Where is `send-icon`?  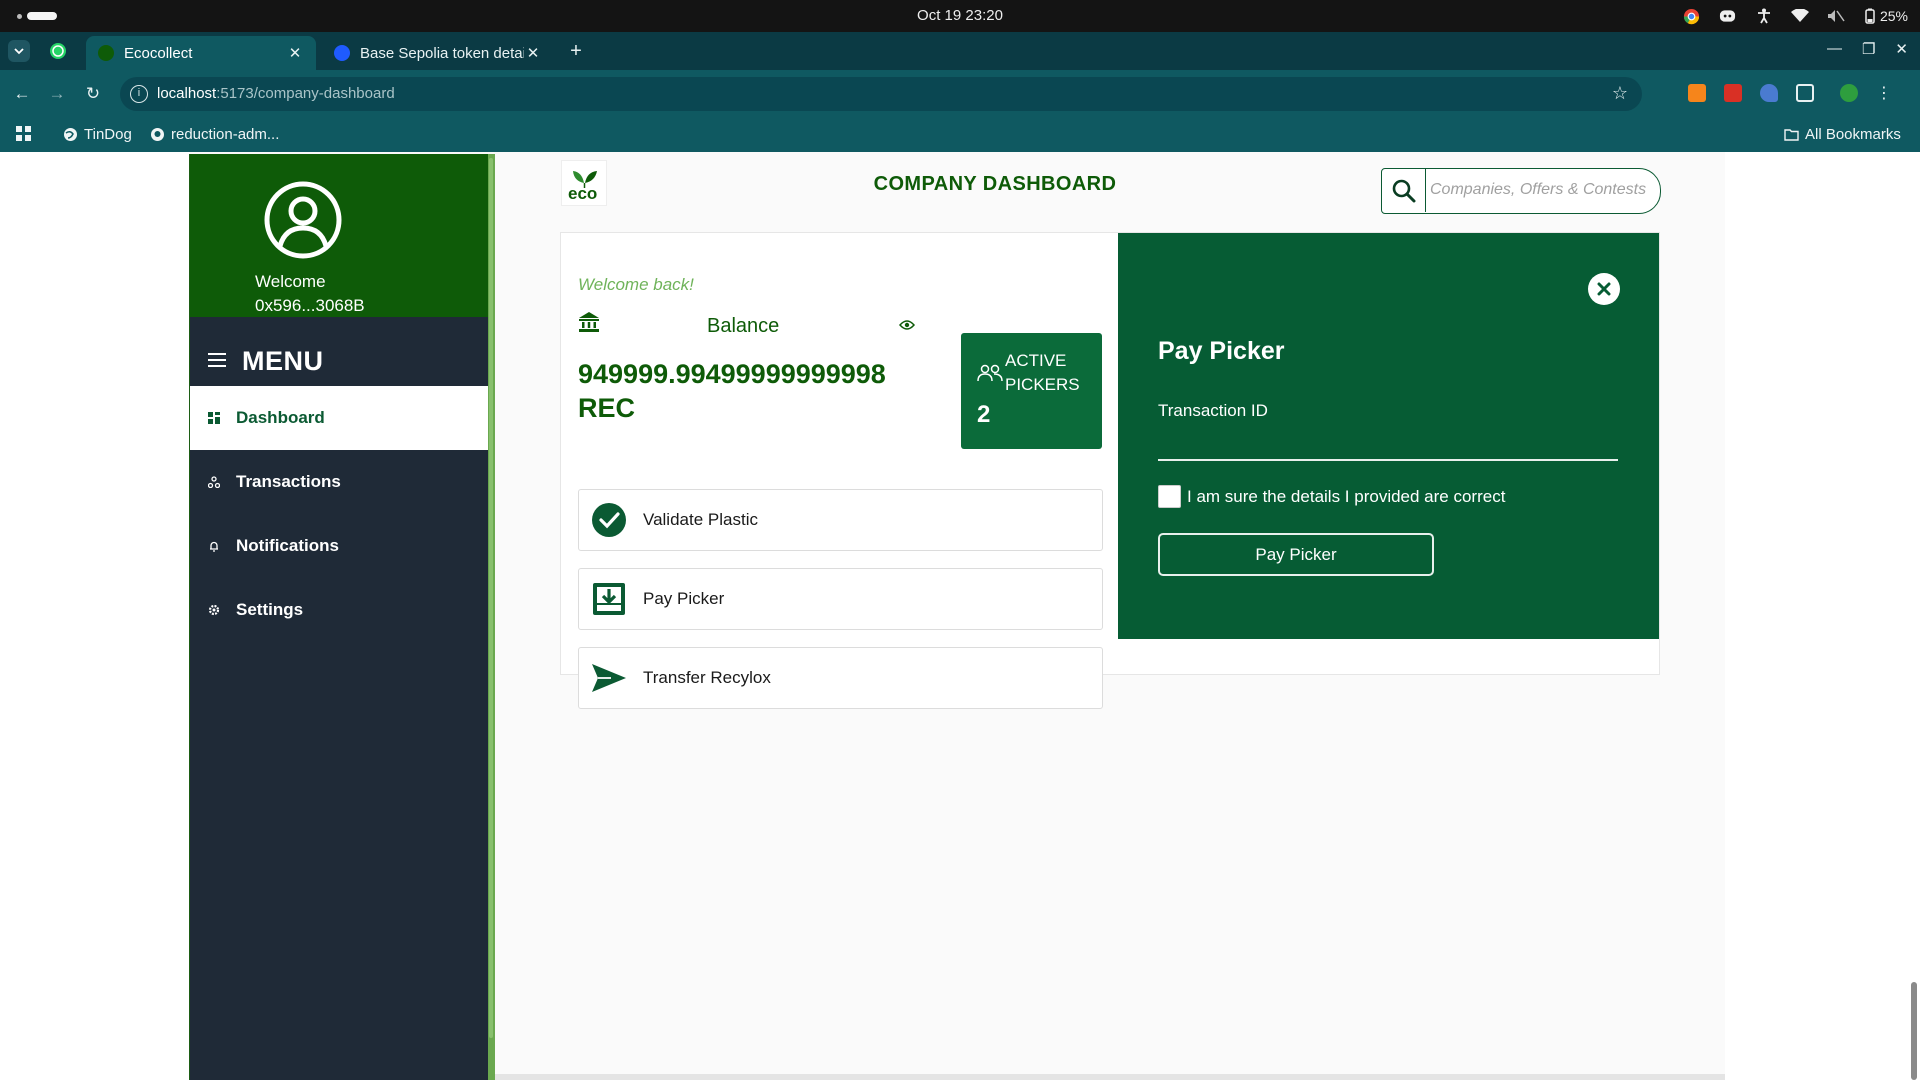 send-icon is located at coordinates (609, 678).